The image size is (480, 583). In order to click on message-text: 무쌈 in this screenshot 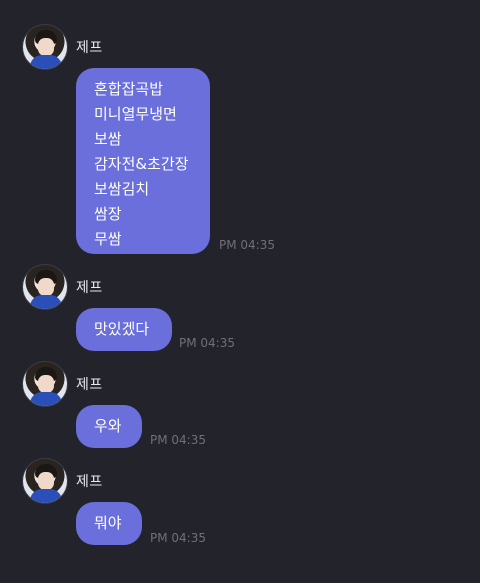, I will do `click(108, 239)`.